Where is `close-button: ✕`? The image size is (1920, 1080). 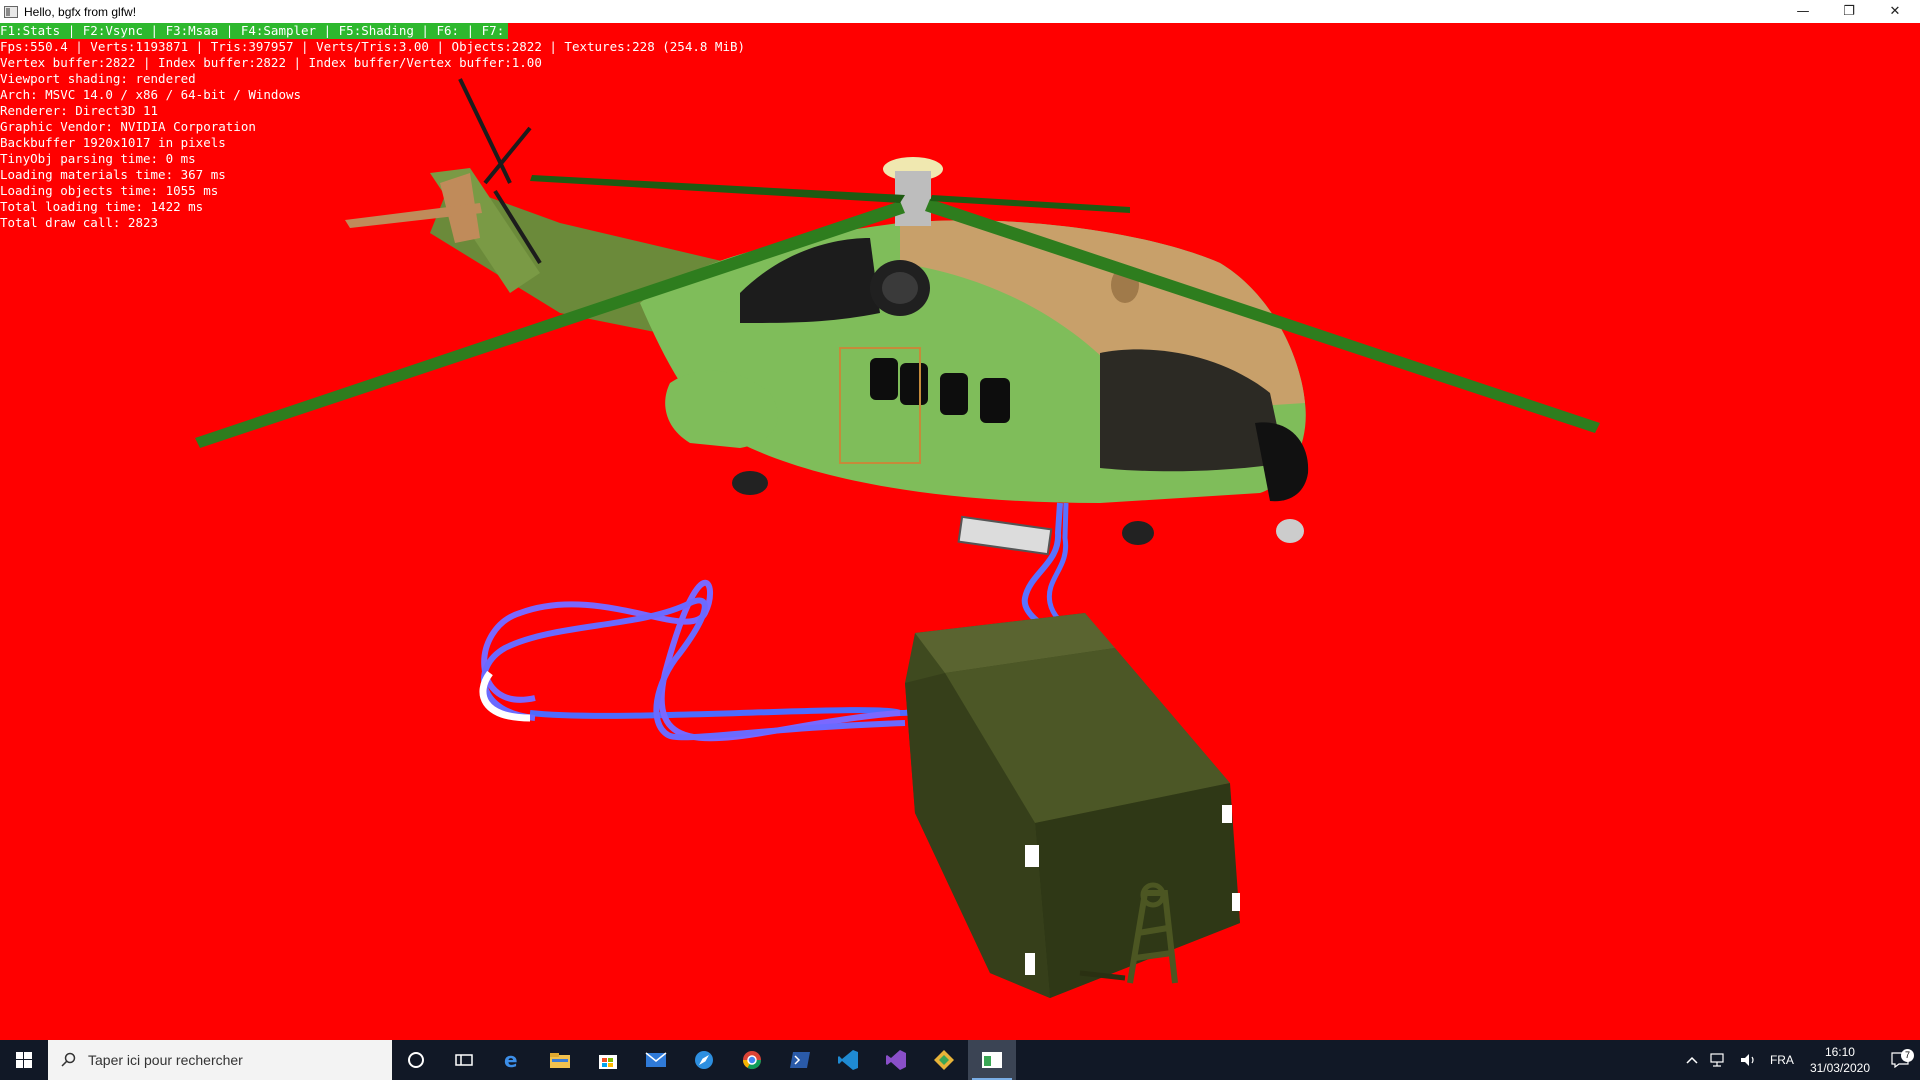 close-button: ✕ is located at coordinates (1895, 11).